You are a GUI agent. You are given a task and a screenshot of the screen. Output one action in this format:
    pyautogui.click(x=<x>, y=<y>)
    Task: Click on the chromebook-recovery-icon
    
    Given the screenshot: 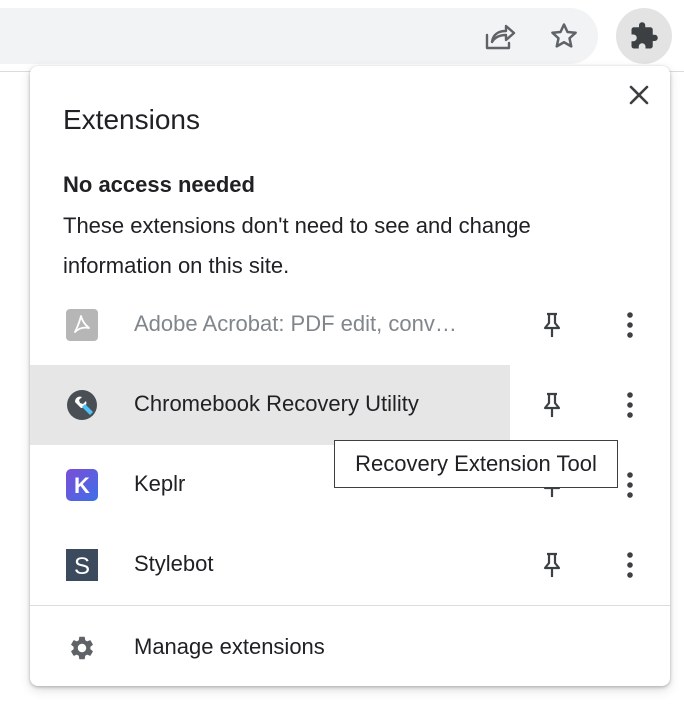 What is the action you would take?
    pyautogui.click(x=82, y=405)
    